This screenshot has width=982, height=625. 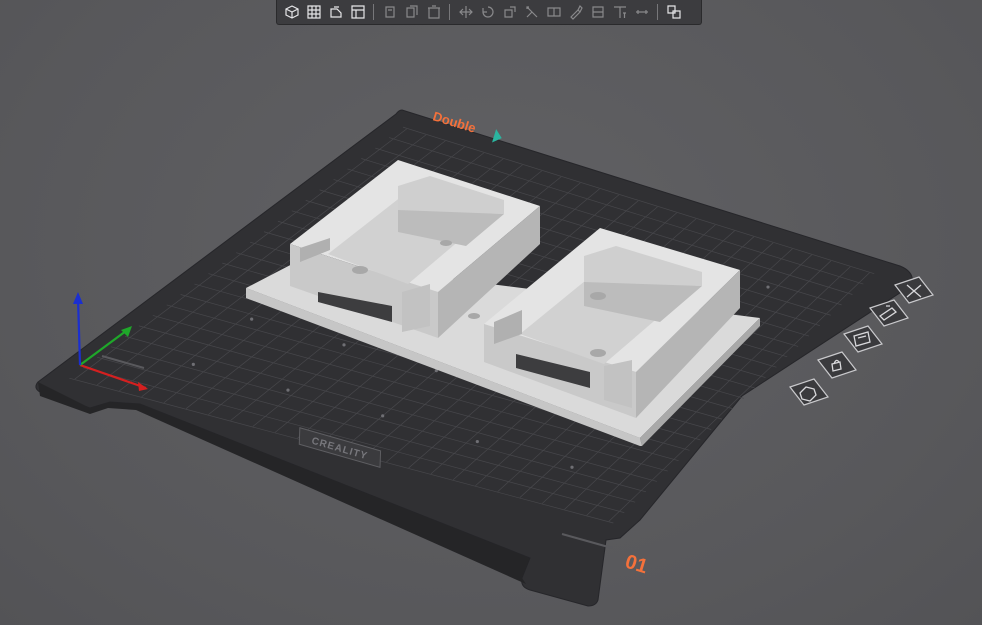 I want to click on arrange-icon, so click(x=863, y=339).